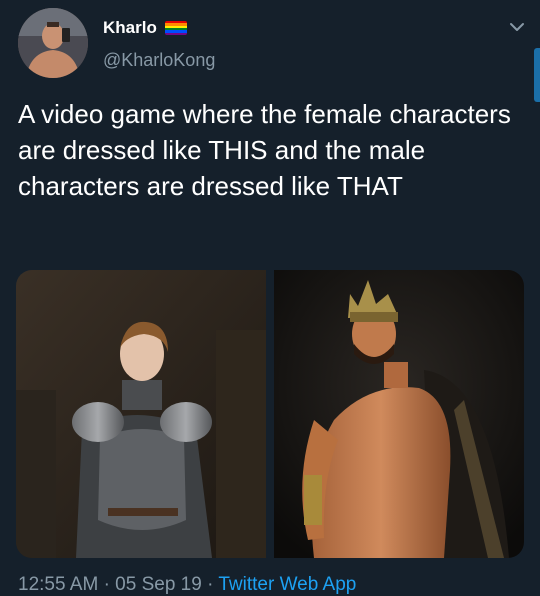  I want to click on tweet-date: 05 Sep 19, so click(158, 584).